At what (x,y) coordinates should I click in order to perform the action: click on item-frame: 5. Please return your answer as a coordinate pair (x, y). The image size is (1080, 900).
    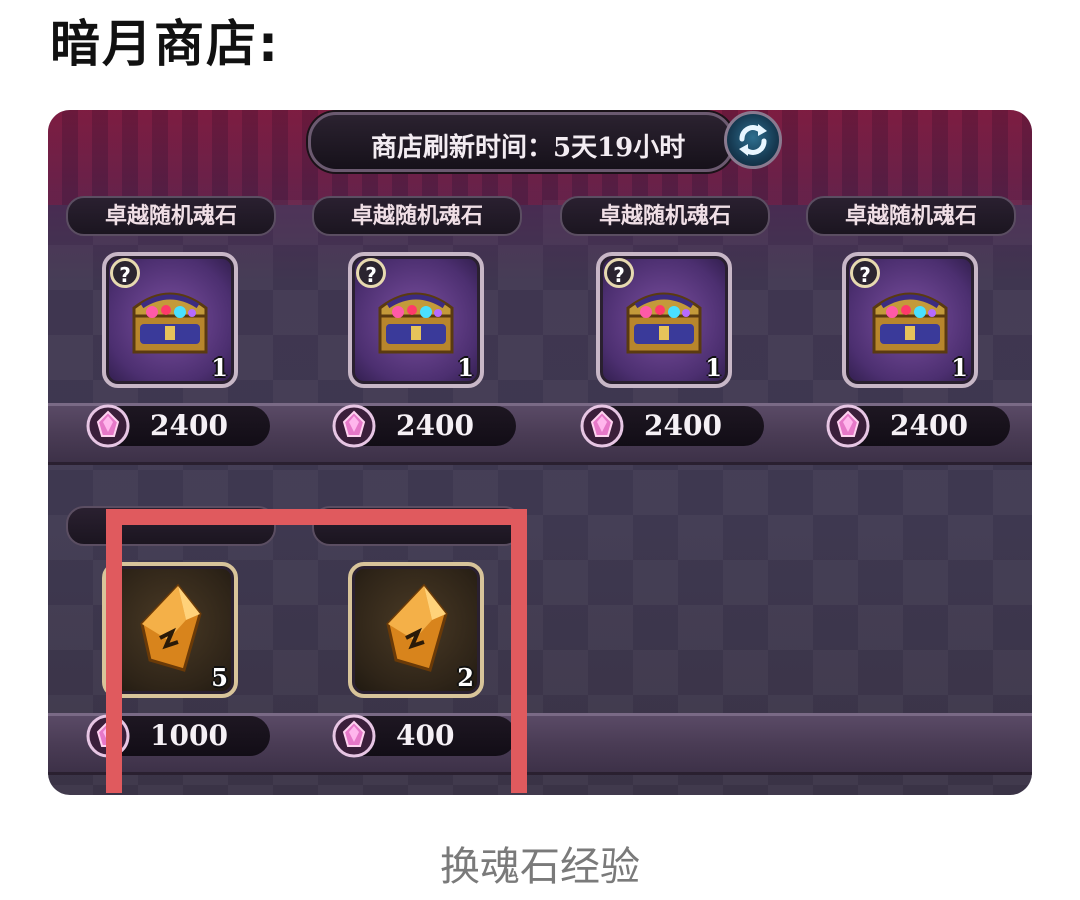
    Looking at the image, I should click on (170, 630).